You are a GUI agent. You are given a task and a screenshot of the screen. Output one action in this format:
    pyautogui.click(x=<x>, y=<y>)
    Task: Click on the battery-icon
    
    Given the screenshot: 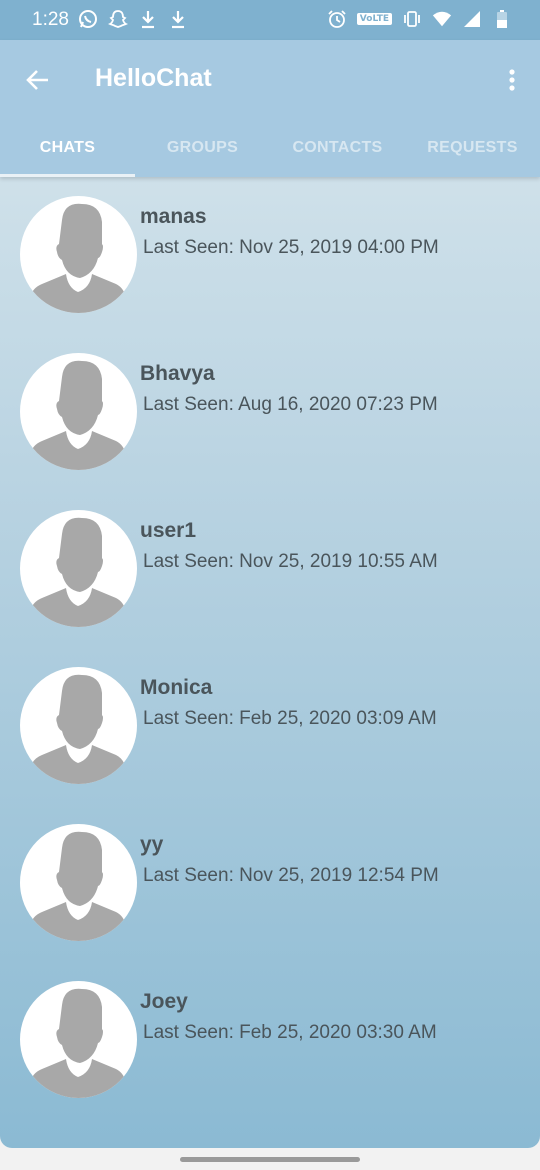 What is the action you would take?
    pyautogui.click(x=502, y=19)
    